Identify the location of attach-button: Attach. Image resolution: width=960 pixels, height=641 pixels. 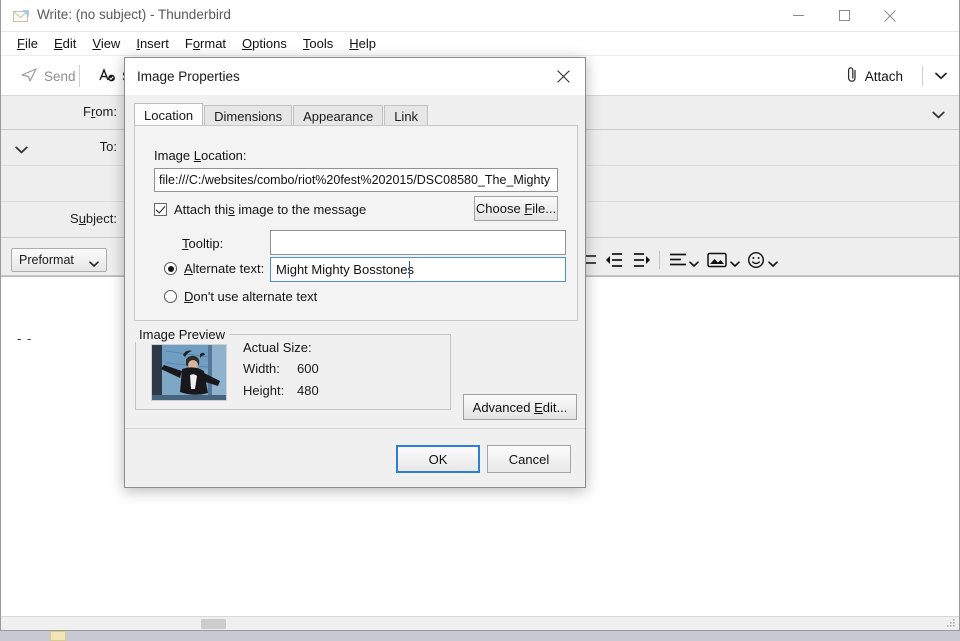
(874, 76).